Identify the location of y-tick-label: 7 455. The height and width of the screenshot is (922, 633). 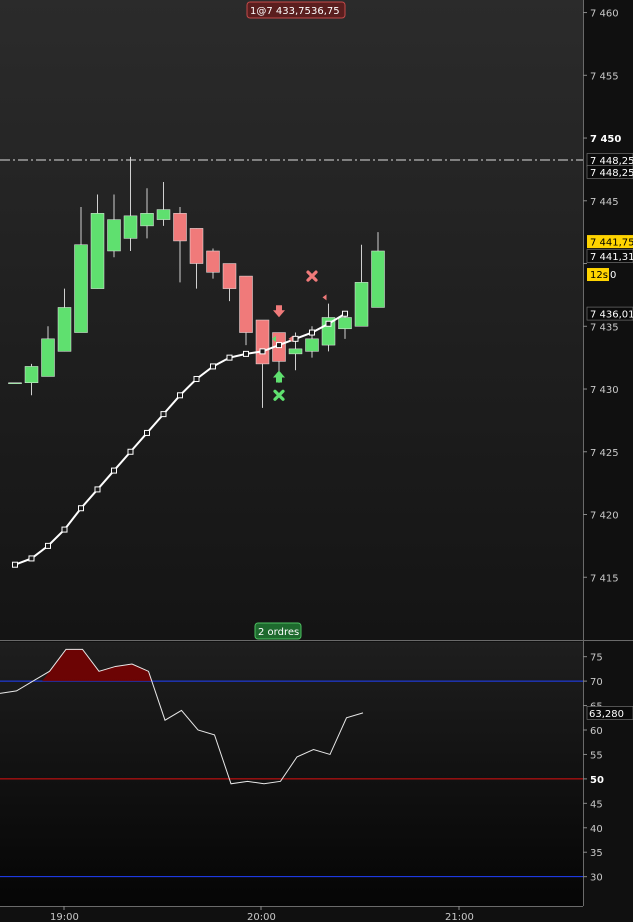
(604, 76).